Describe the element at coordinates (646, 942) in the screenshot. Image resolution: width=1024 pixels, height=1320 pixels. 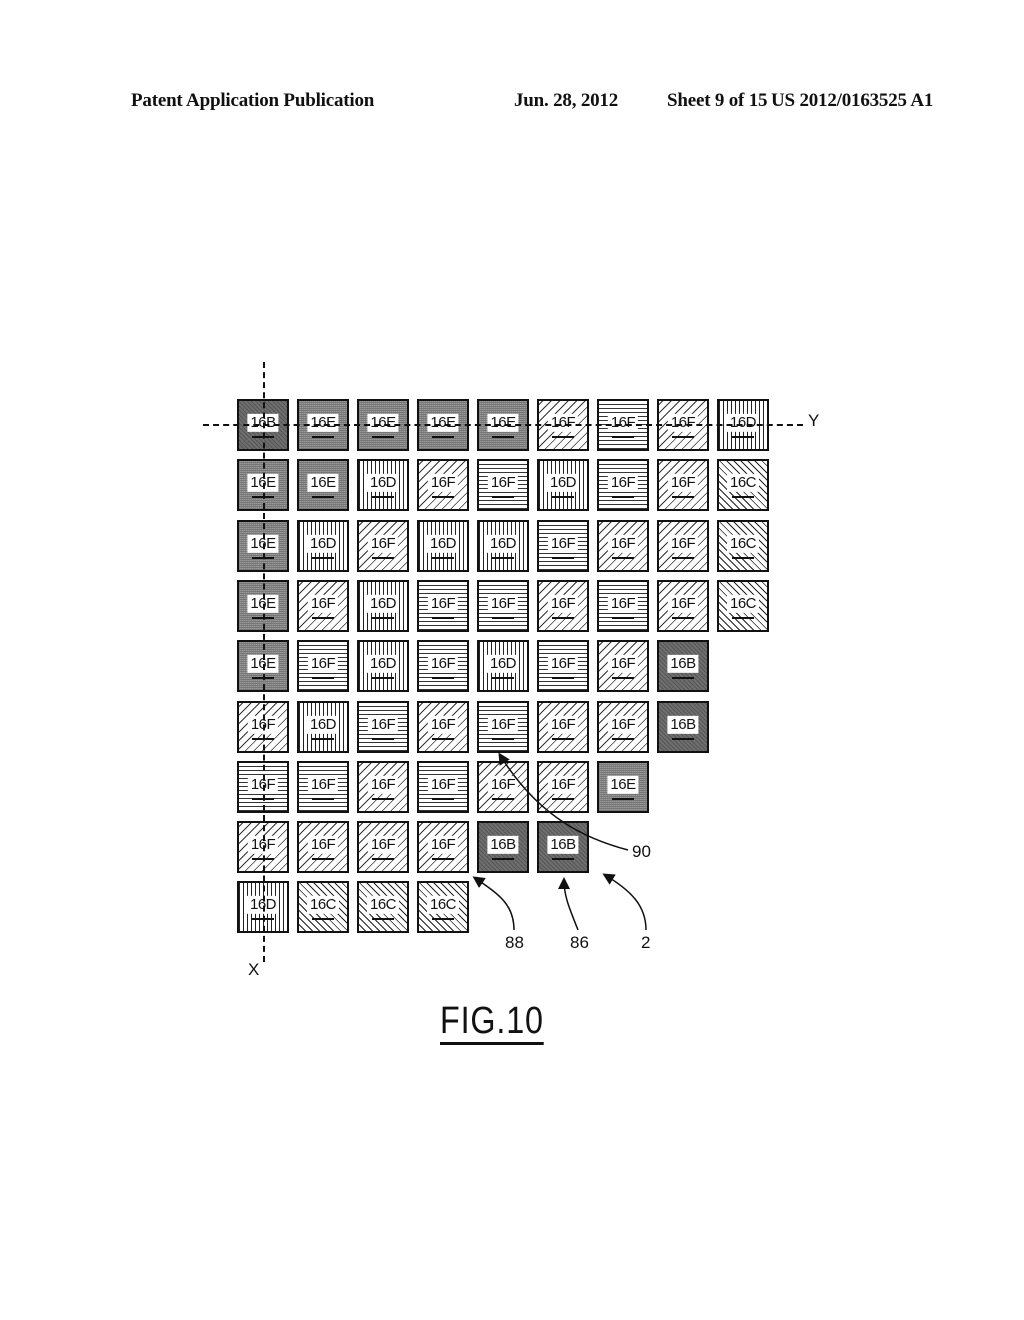
I see `reference-numeral-2: 2` at that location.